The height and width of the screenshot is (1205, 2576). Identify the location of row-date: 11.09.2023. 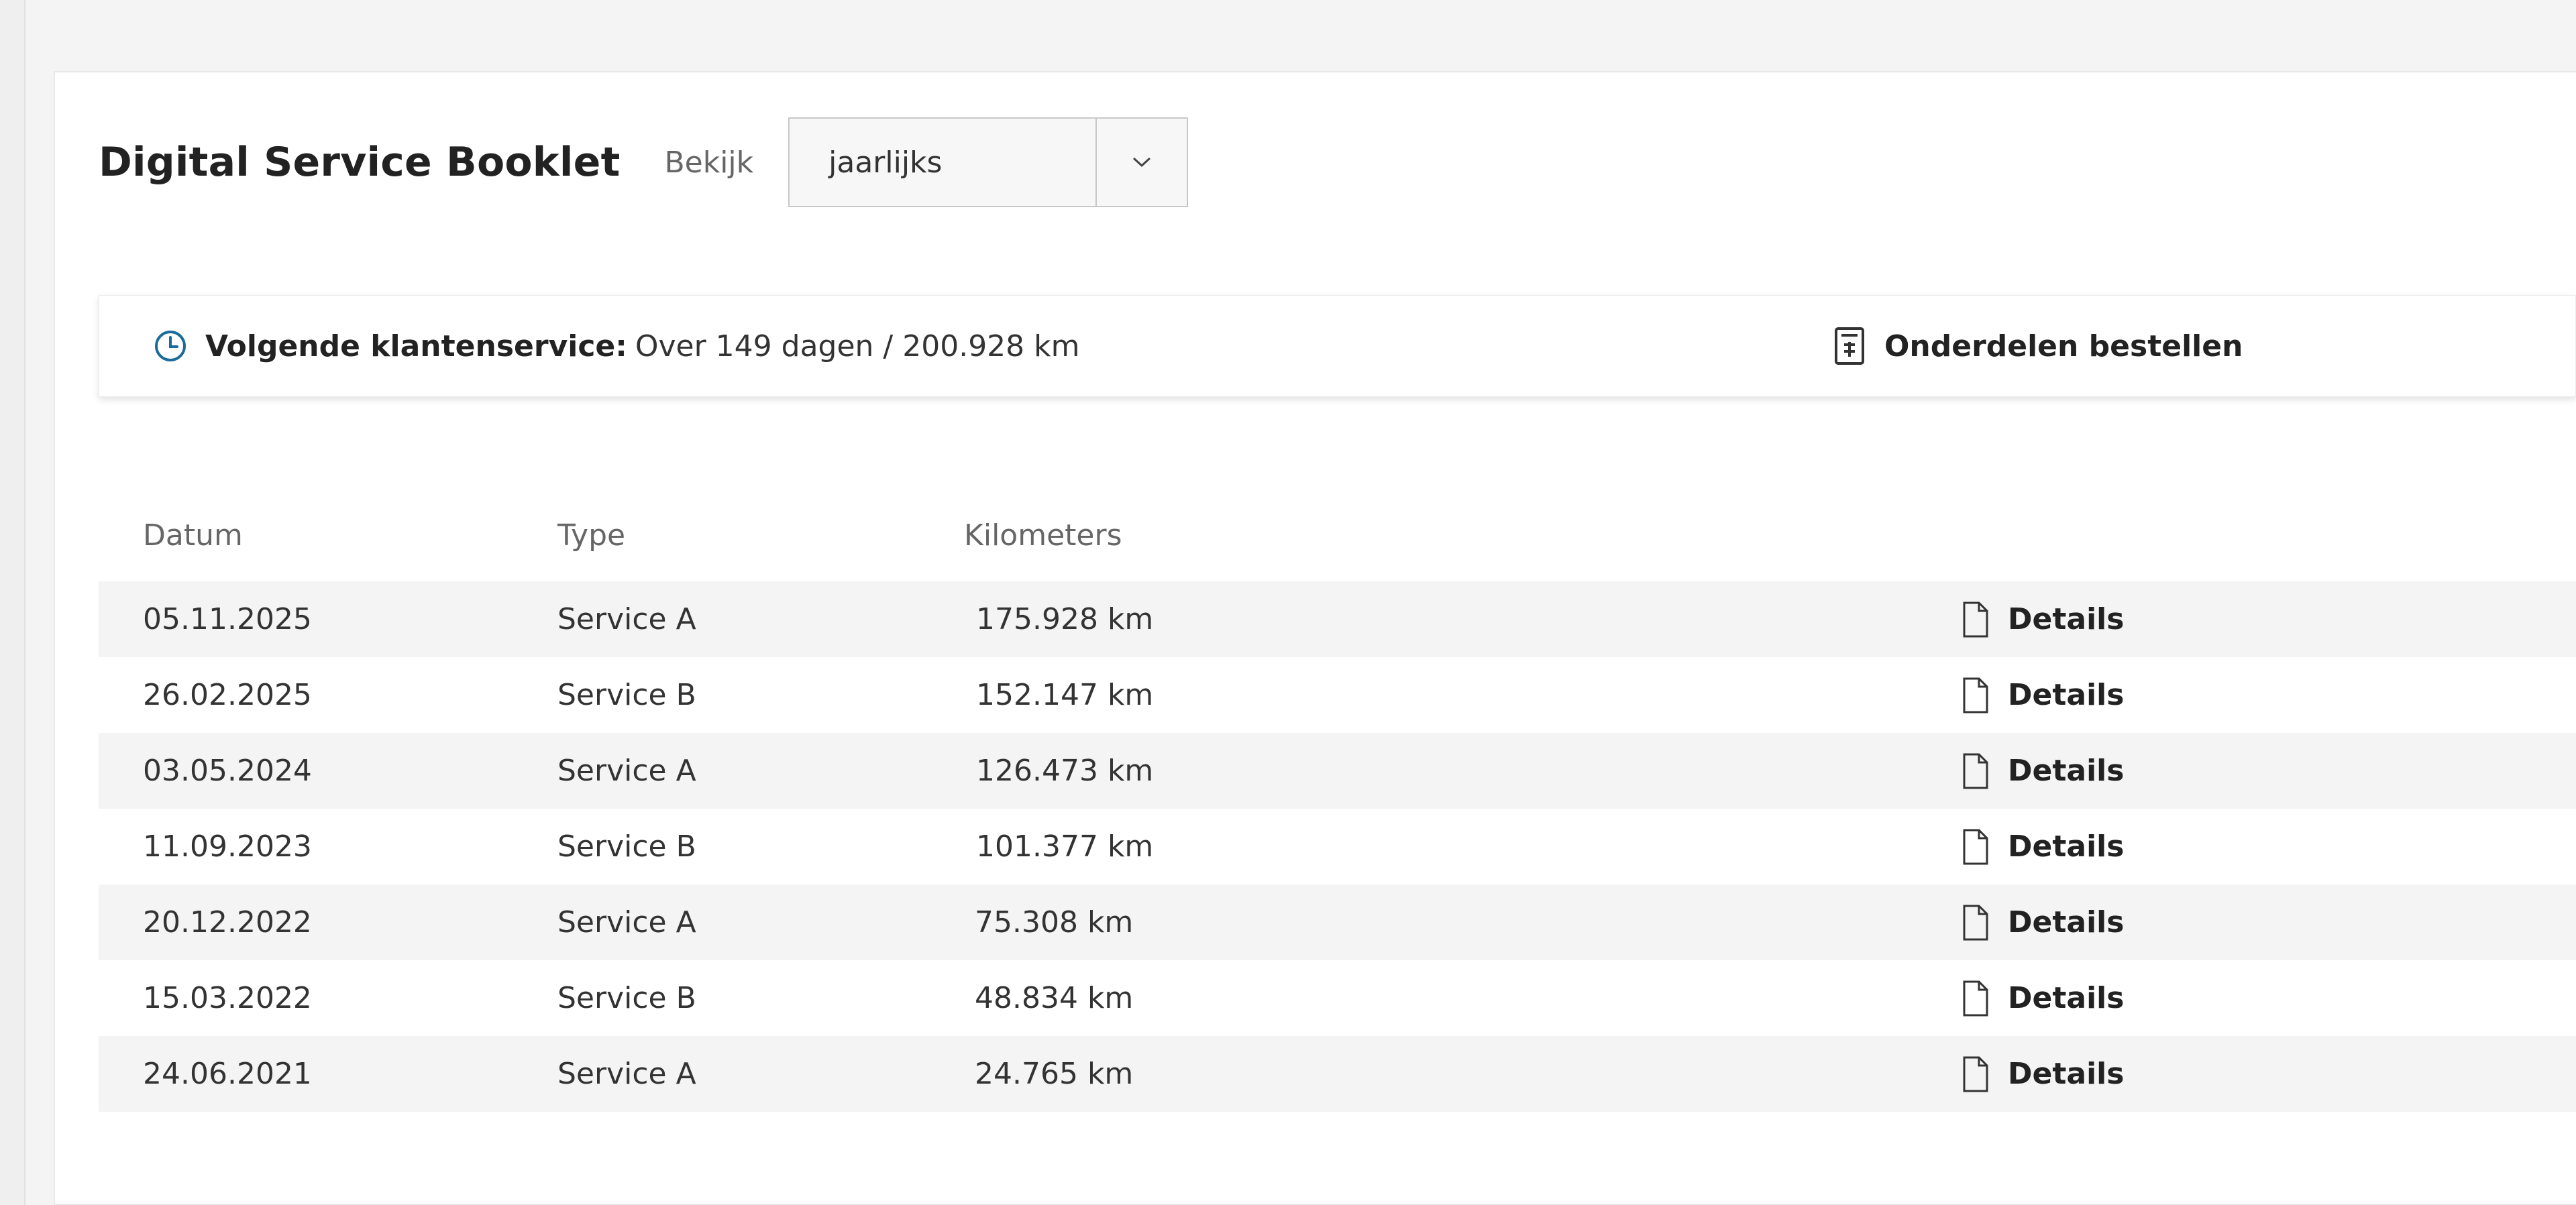
(227, 846).